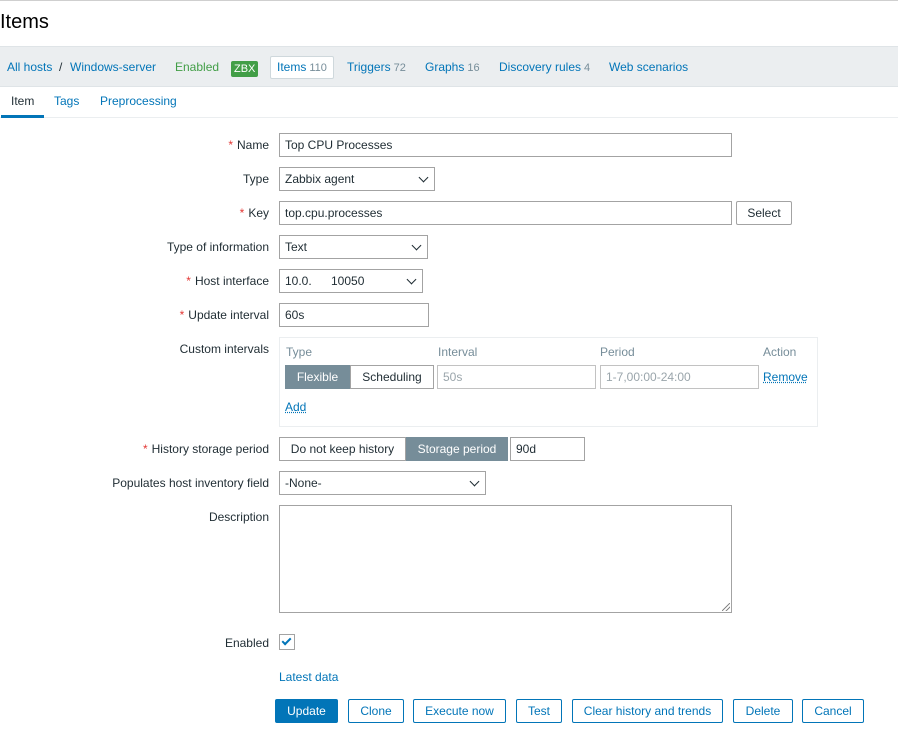 The width and height of the screenshot is (898, 734). Describe the element at coordinates (246, 643) in the screenshot. I see `enabled-label: Enabled` at that location.